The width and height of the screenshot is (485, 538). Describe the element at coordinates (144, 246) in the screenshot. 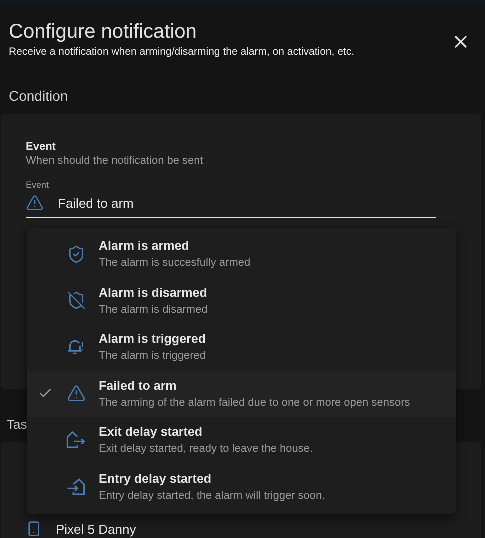

I see `item-title: Alarm is armed` at that location.